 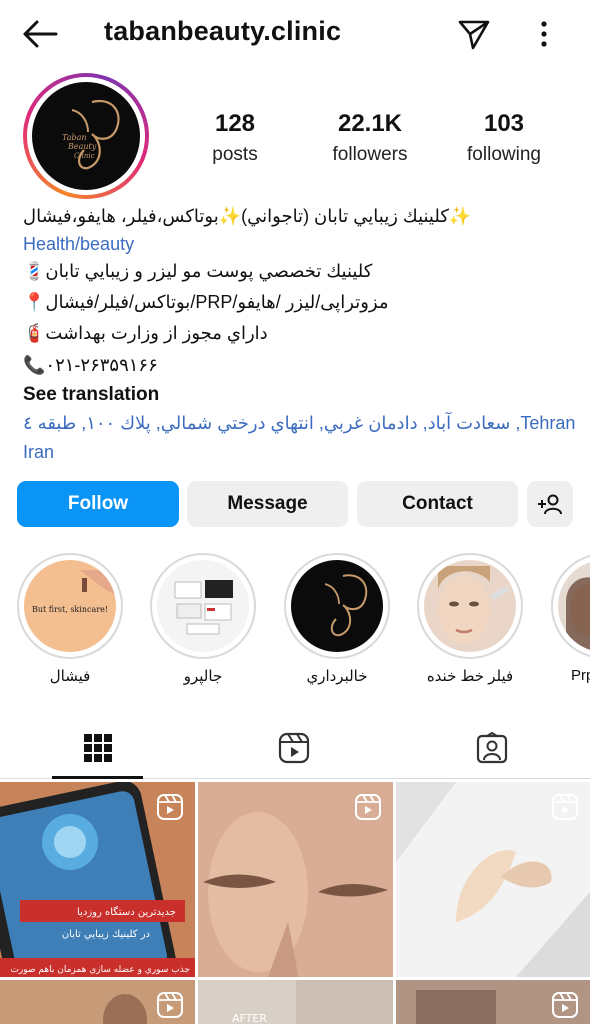 What do you see at coordinates (97, 777) in the screenshot?
I see `active-tab-indicator` at bounding box center [97, 777].